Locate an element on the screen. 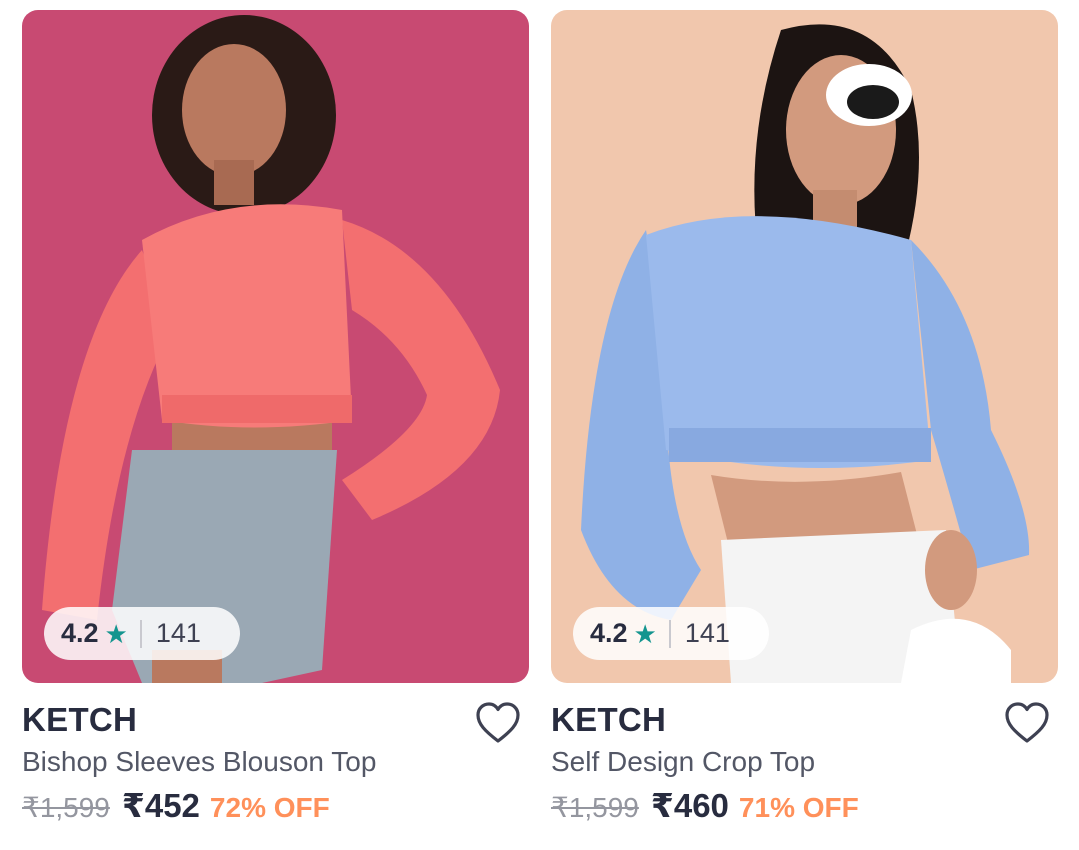 The height and width of the screenshot is (850, 1079). discount-label: 71% OFF is located at coordinates (798, 807).